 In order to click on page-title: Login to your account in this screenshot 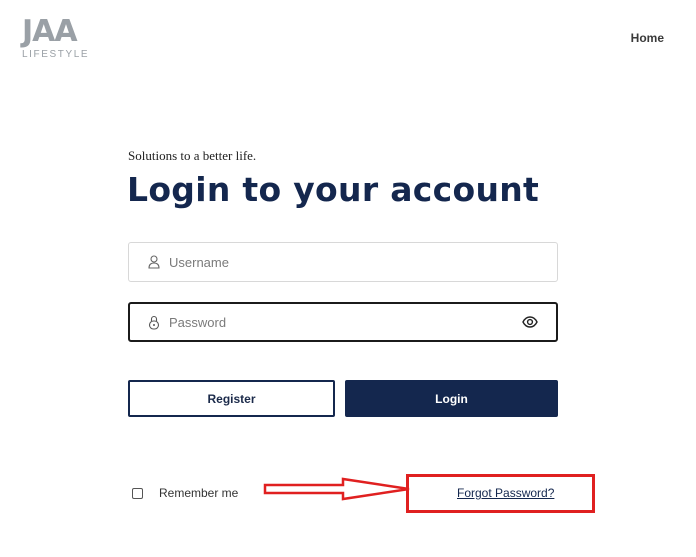, I will do `click(333, 189)`.